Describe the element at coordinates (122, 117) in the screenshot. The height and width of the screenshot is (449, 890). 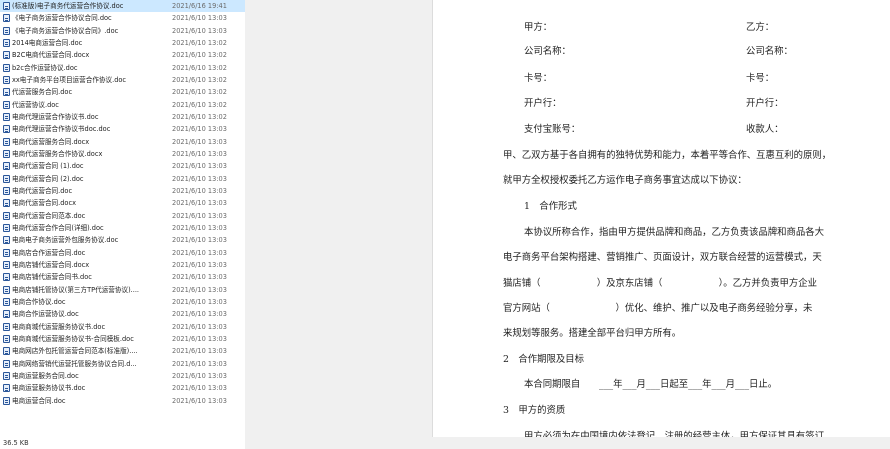
I see `file-row: 电商代理运营合作协议书.doc 2021/6/10 13:02` at that location.